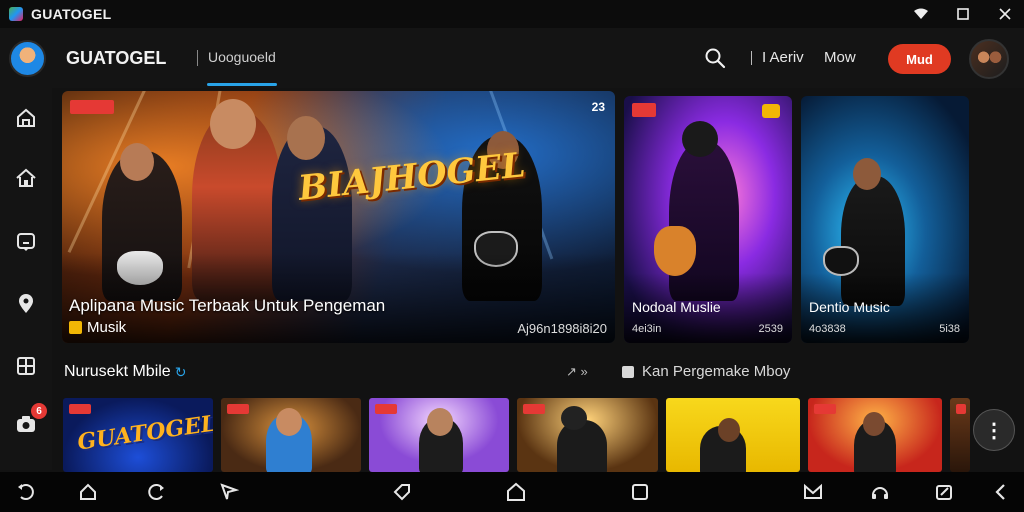 This screenshot has height=512, width=1024. Describe the element at coordinates (676, 307) in the screenshot. I see `card-title: Nodoal Muslie` at that location.